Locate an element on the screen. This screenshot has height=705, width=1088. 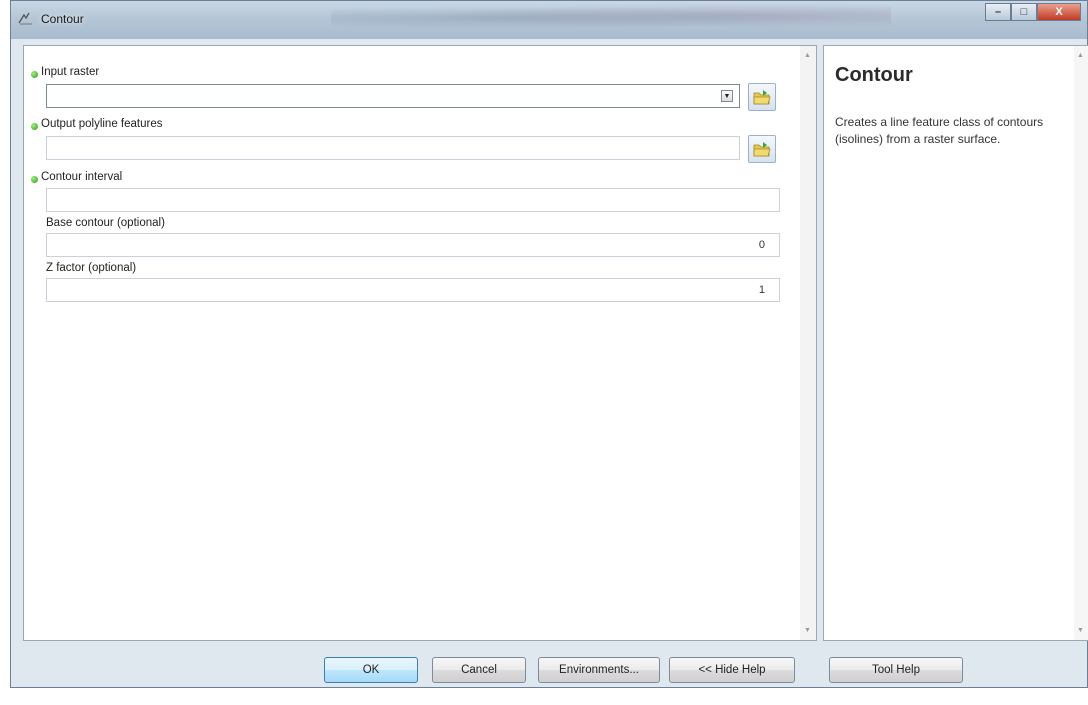
help-scrollbar: ▲ ▼ is located at coordinates (1081, 343).